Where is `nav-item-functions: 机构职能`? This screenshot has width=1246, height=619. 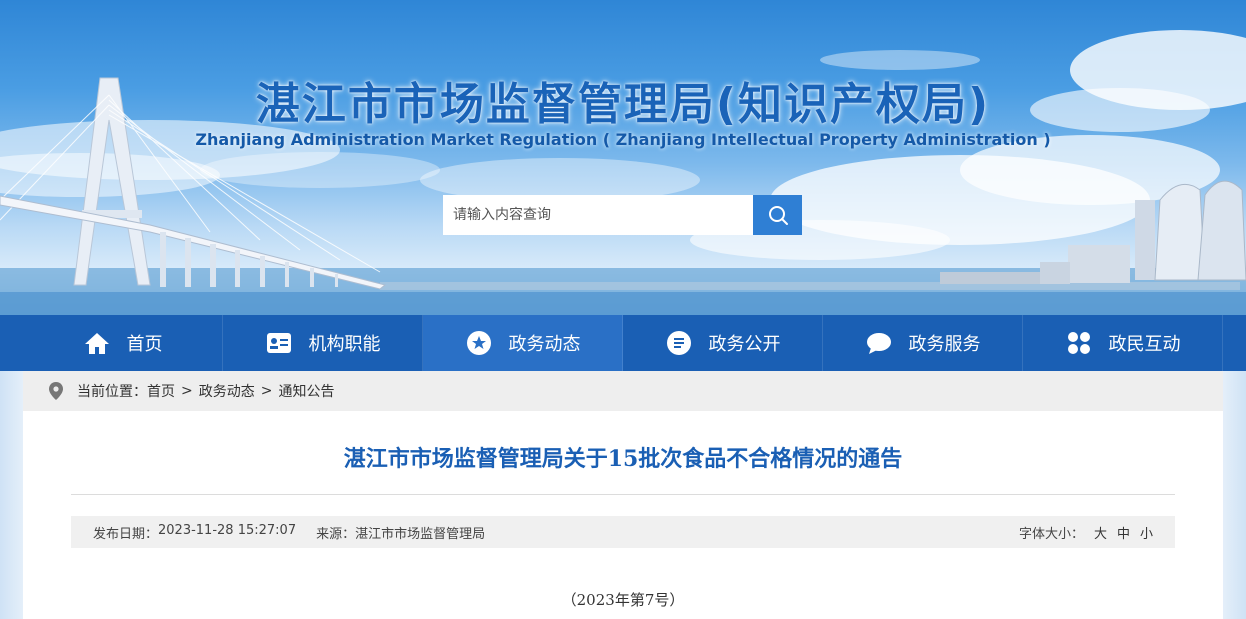 nav-item-functions: 机构职能 is located at coordinates (323, 343).